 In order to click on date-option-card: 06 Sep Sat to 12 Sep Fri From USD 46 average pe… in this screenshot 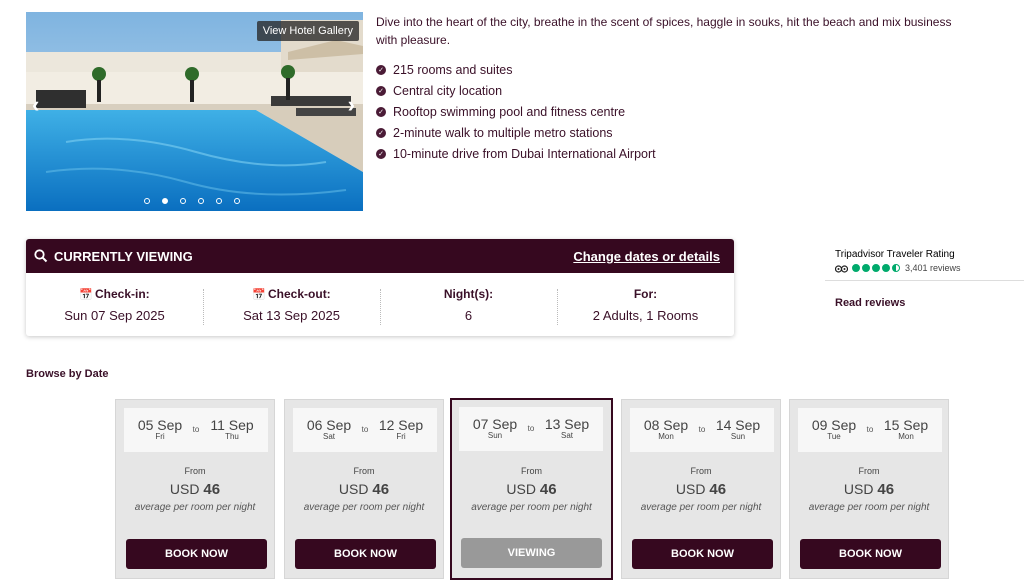, I will do `click(364, 489)`.